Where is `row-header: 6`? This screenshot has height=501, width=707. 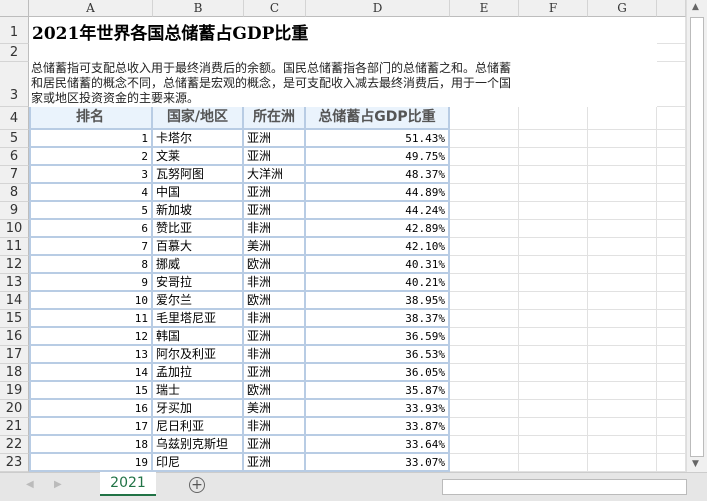
row-header: 6 is located at coordinates (14, 157).